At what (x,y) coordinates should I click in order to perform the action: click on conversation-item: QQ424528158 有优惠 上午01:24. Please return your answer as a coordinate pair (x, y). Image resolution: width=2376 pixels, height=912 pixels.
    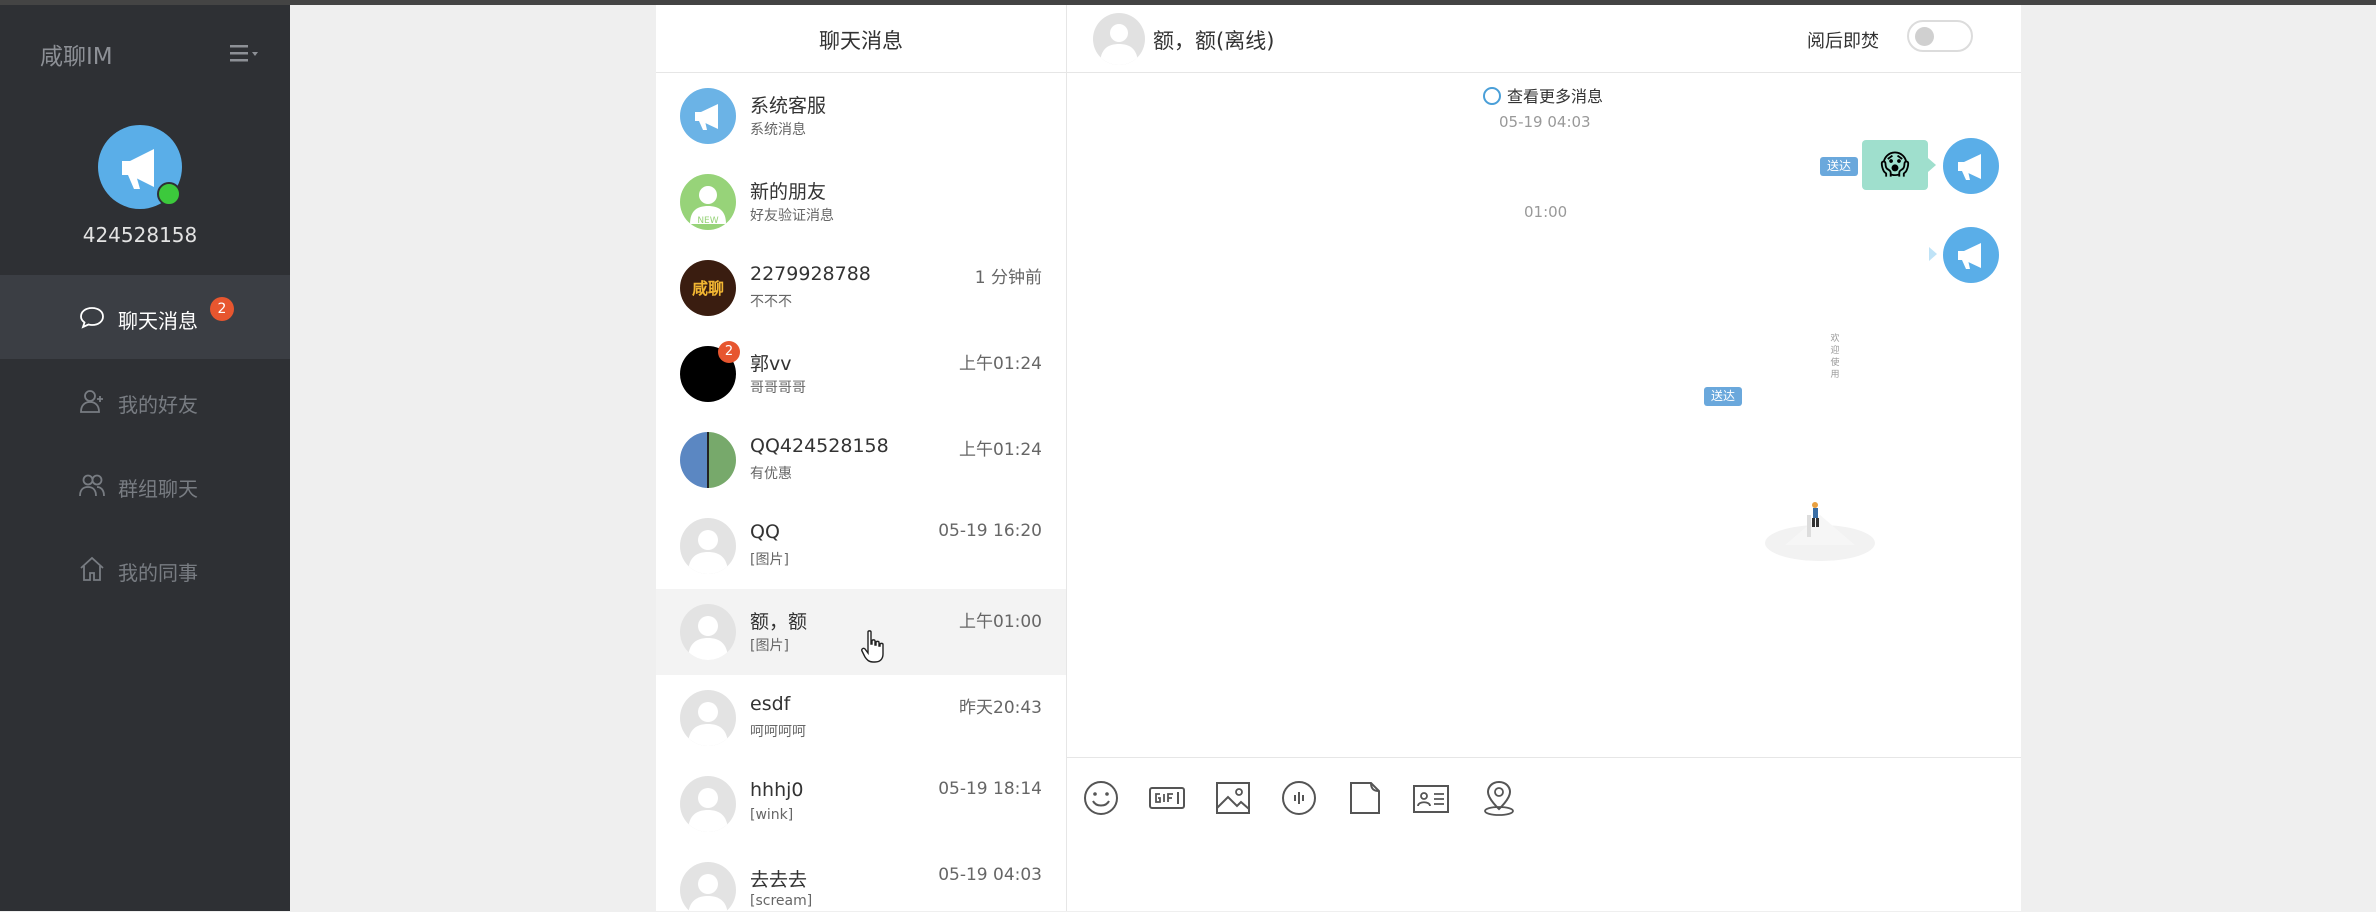
    Looking at the image, I should click on (861, 460).